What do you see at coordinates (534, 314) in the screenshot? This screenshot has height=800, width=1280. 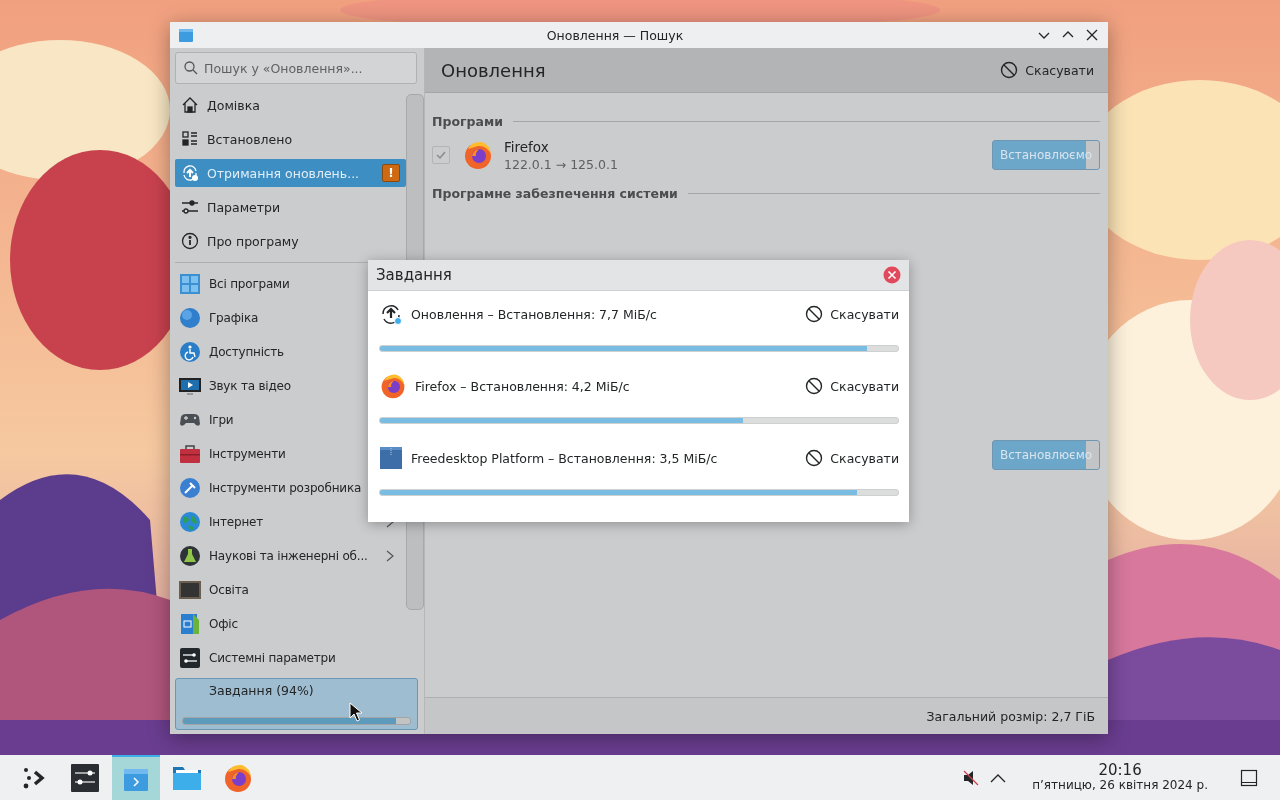 I see `task-label: Оновлення – Встановлення: 7,7 МіБ/с` at bounding box center [534, 314].